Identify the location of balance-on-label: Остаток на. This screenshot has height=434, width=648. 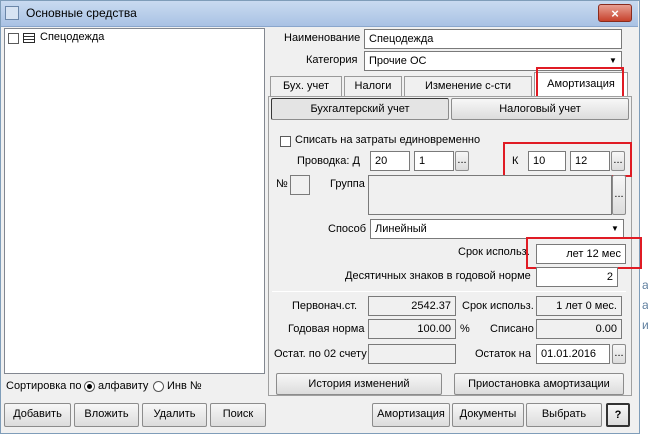
(503, 354).